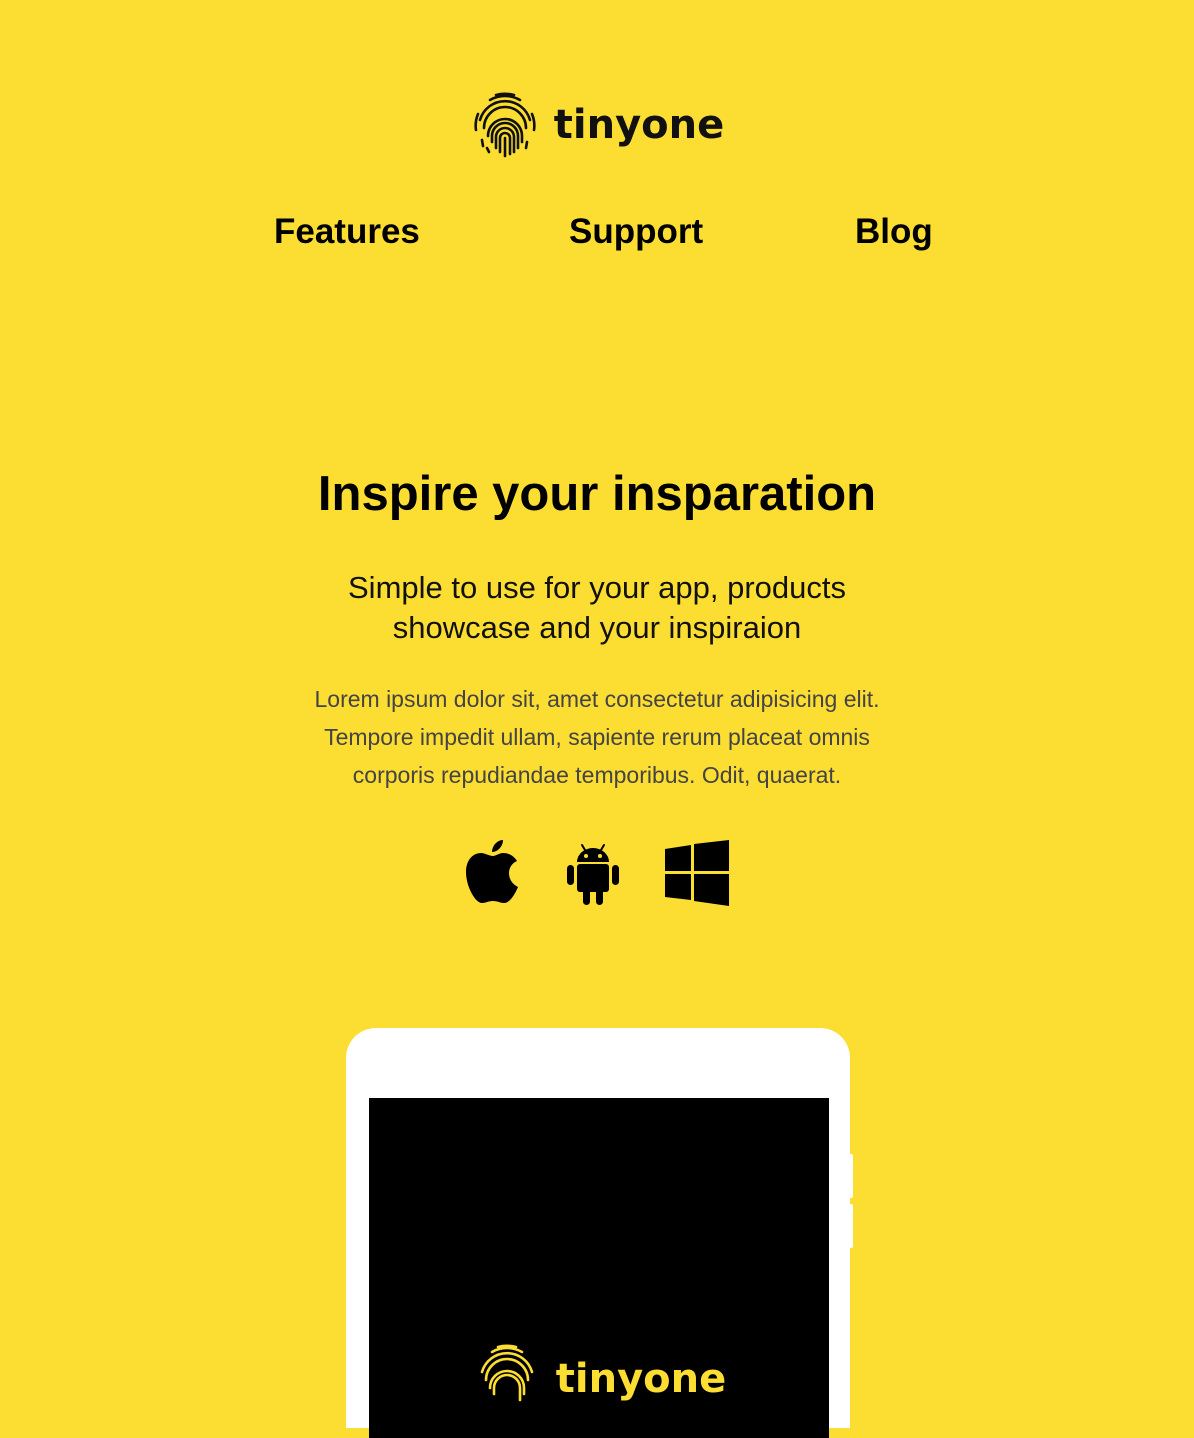 The width and height of the screenshot is (1194, 1438). Describe the element at coordinates (641, 1379) in the screenshot. I see `screen-brand-name: tinyone` at that location.